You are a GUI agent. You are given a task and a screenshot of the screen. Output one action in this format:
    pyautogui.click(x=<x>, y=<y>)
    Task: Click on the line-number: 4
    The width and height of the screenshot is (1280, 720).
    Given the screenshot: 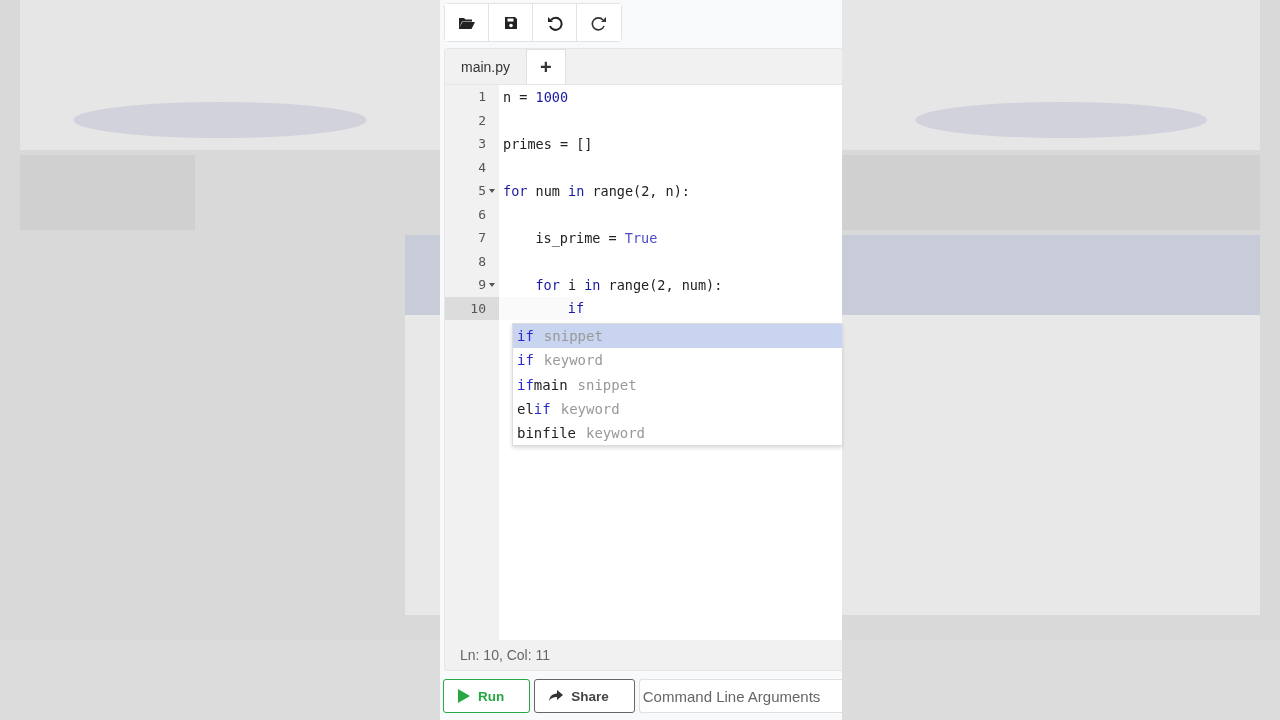 What is the action you would take?
    pyautogui.click(x=482, y=167)
    